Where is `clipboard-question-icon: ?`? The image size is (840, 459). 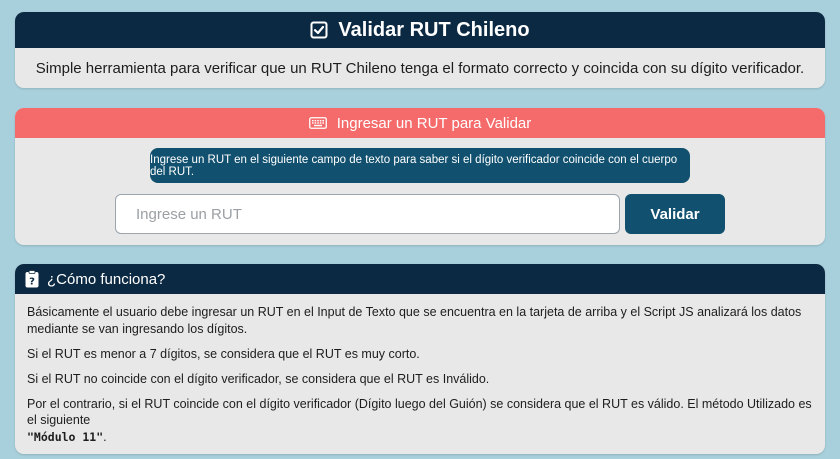
clipboard-question-icon: ? is located at coordinates (32, 279).